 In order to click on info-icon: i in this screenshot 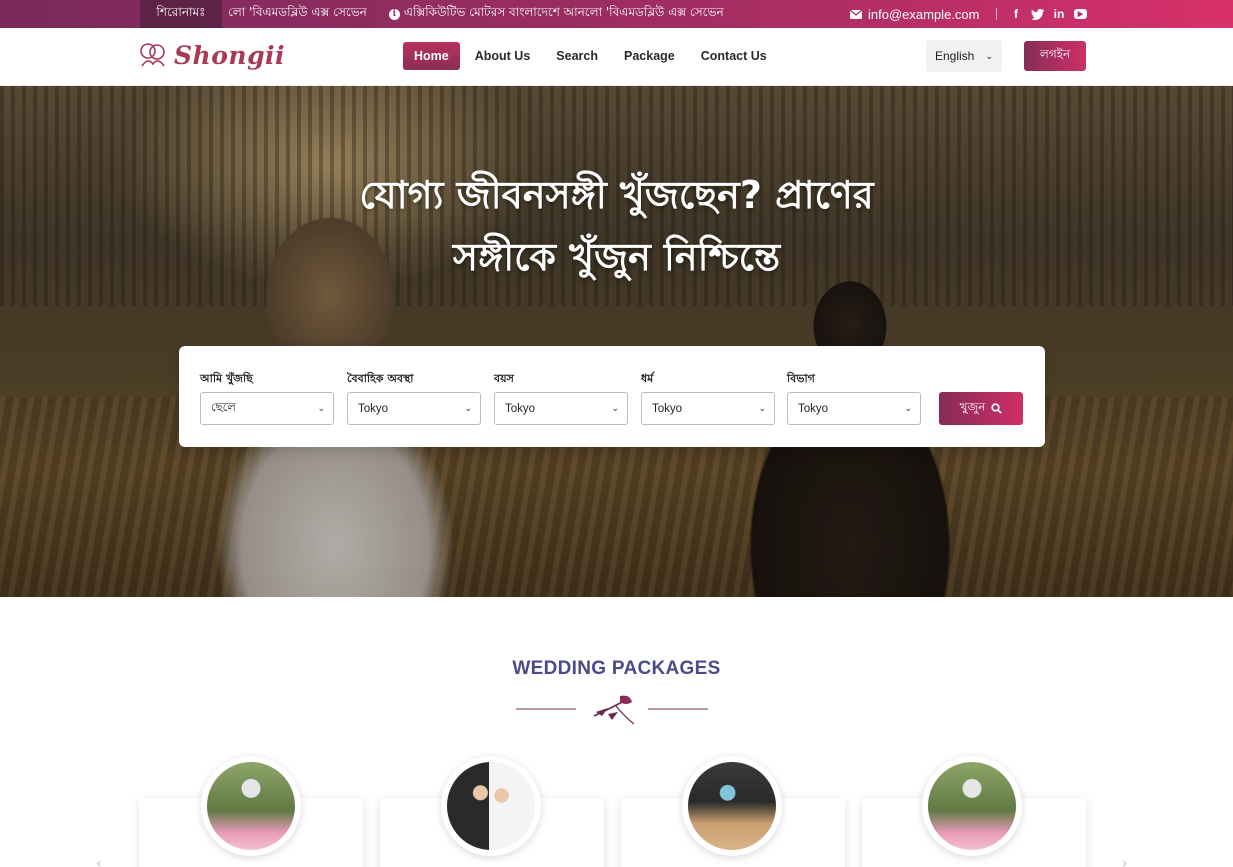, I will do `click(394, 14)`.